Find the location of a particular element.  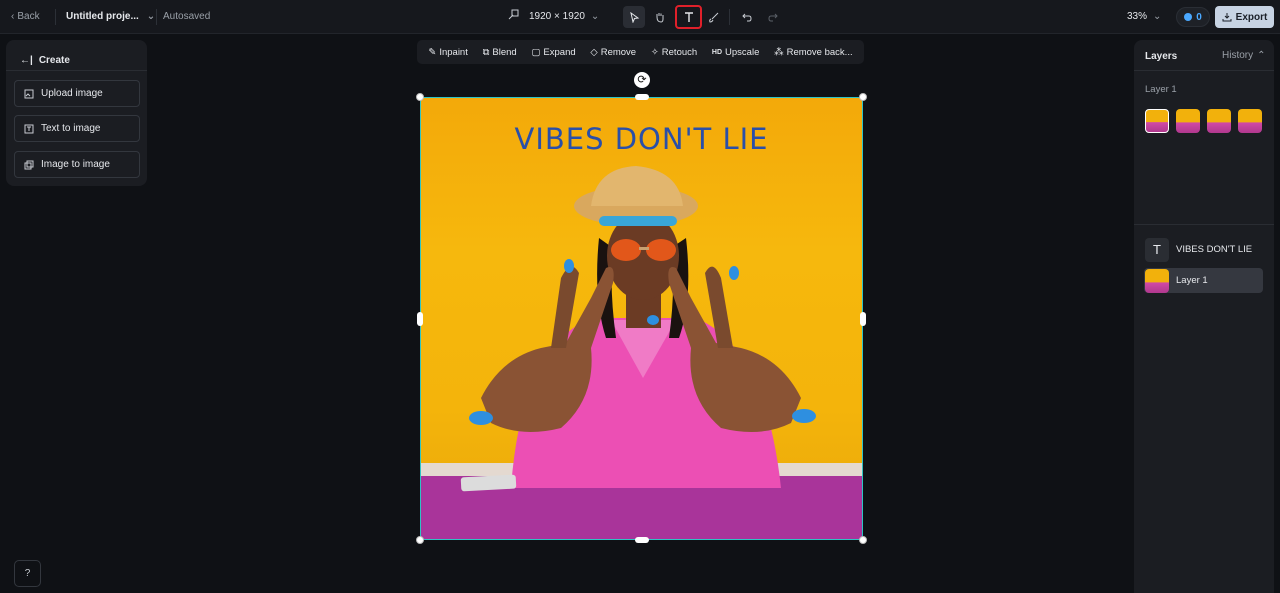

credits-badge: 0 is located at coordinates (1193, 17).